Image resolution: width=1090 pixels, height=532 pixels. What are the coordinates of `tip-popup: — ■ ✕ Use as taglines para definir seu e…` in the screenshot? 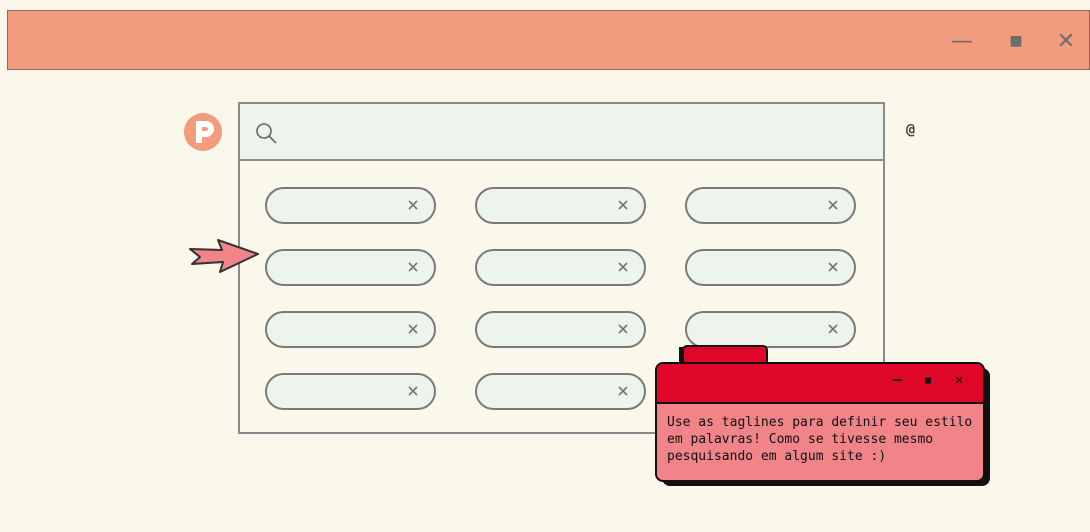 It's located at (820, 422).